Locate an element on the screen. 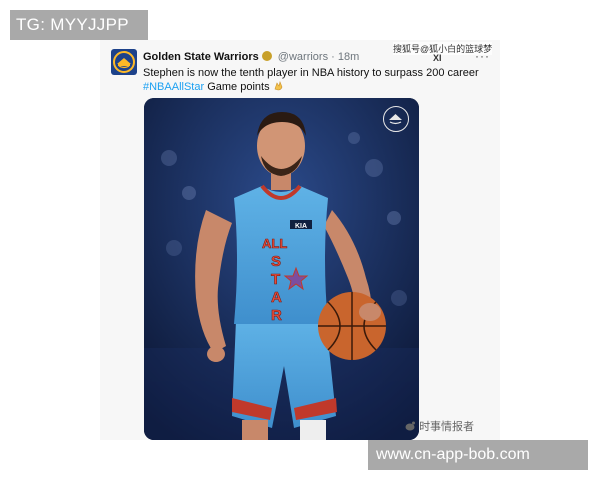 This screenshot has width=600, height=480. verified-badge-icon is located at coordinates (266, 56).